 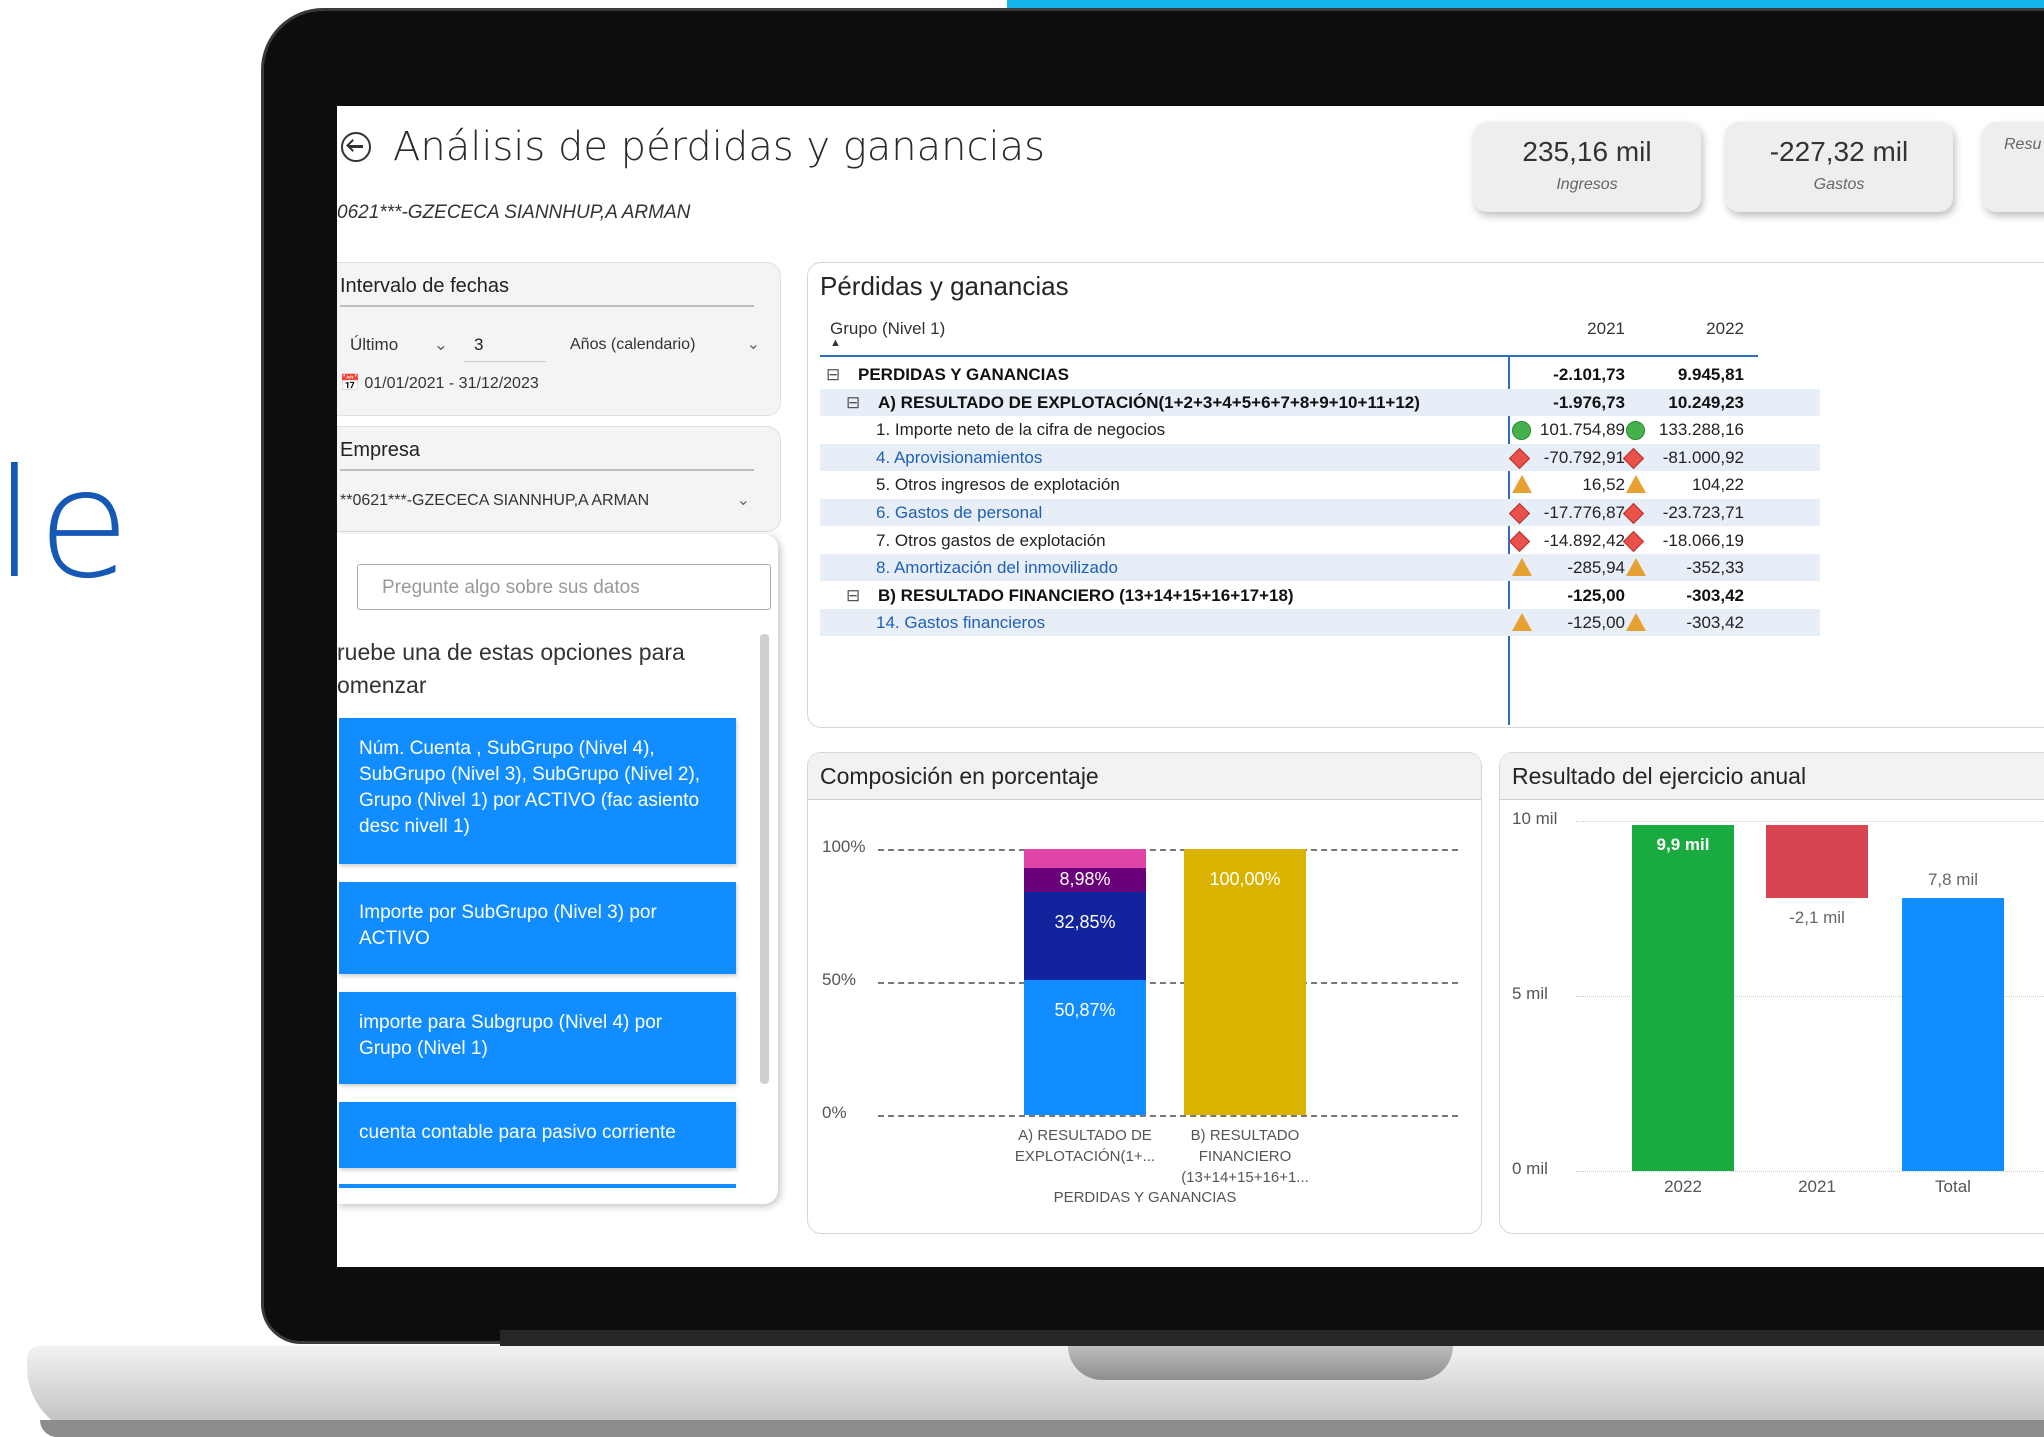 What do you see at coordinates (719, 147) in the screenshot?
I see `page-title: Análisis de pérdidas y ganancias` at bounding box center [719, 147].